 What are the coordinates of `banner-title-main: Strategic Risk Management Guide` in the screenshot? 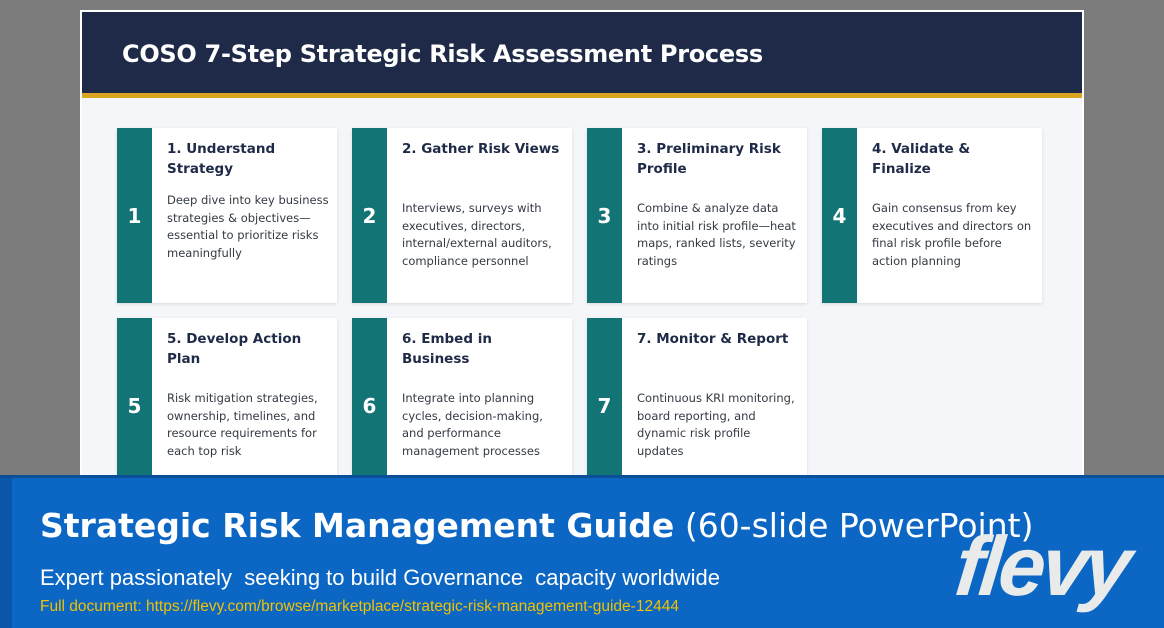 It's located at (357, 525).